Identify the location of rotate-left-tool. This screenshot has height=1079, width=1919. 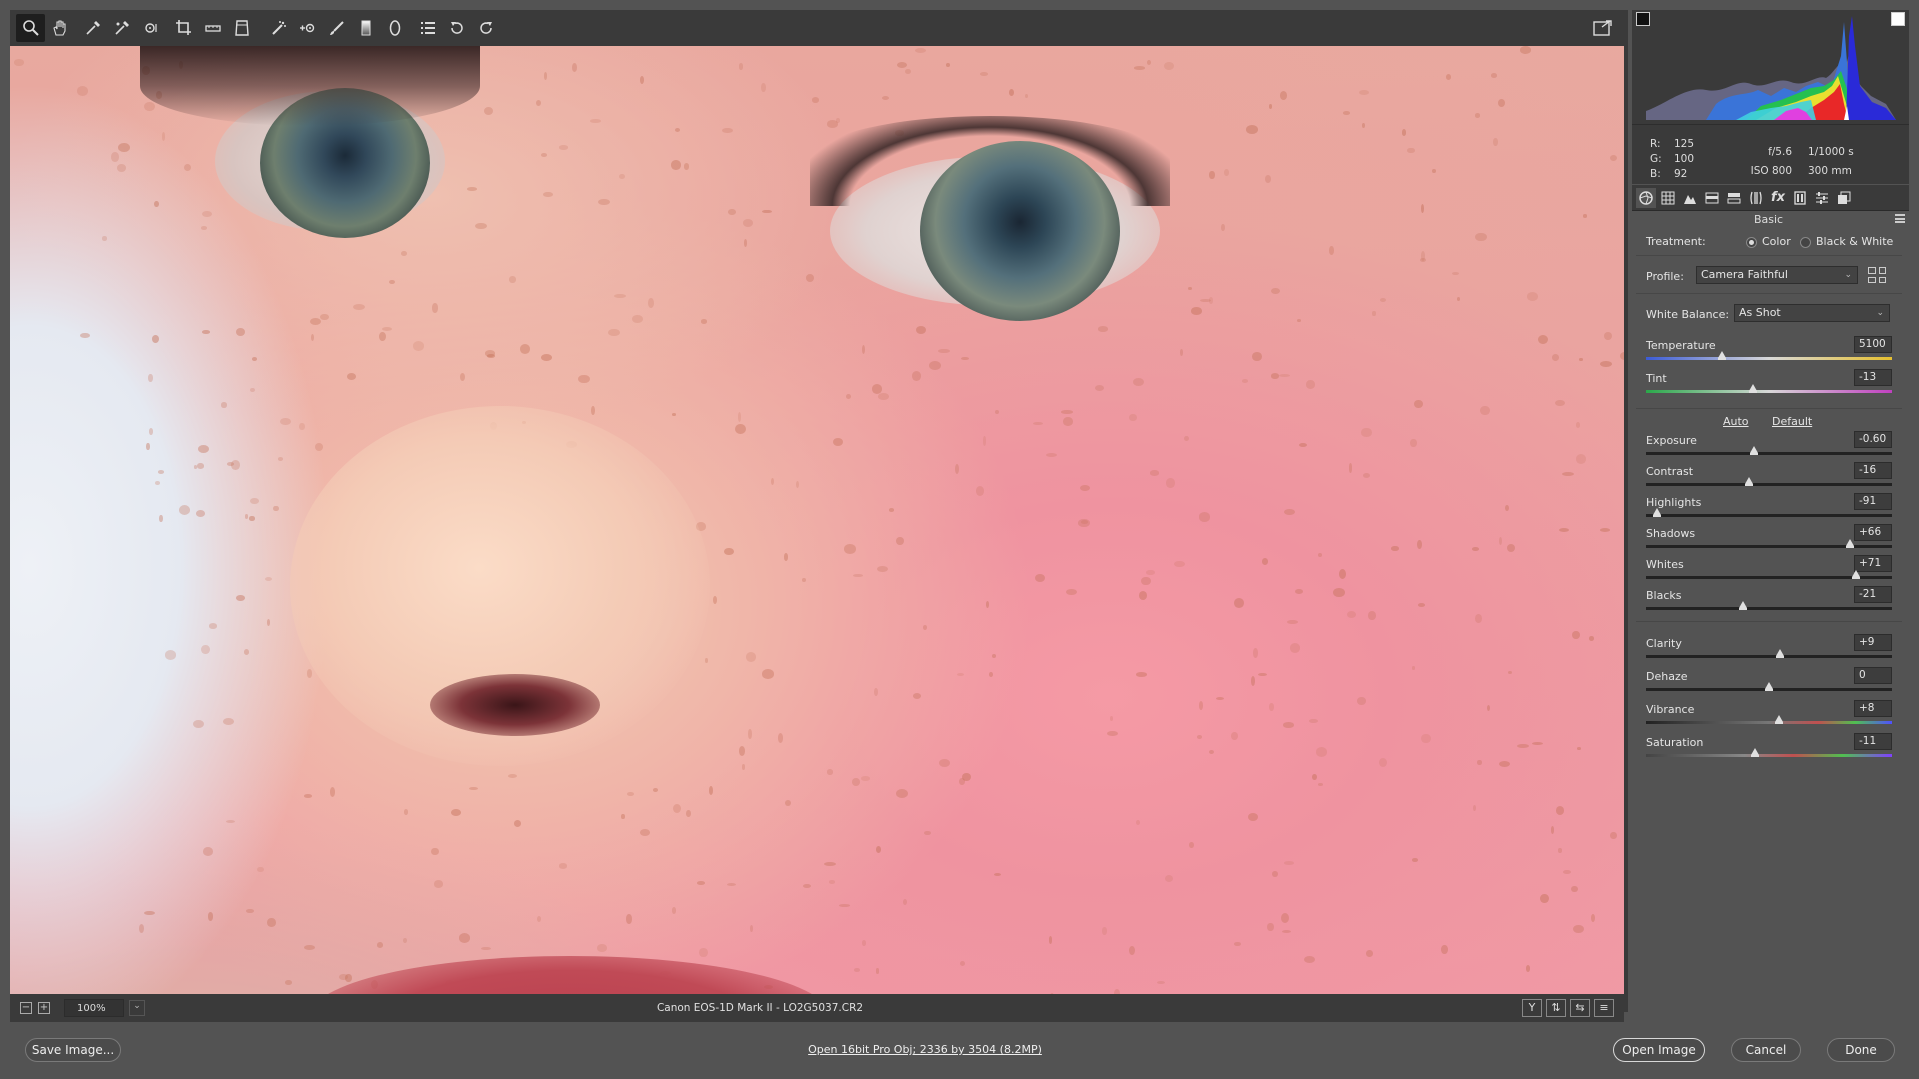
(456, 28).